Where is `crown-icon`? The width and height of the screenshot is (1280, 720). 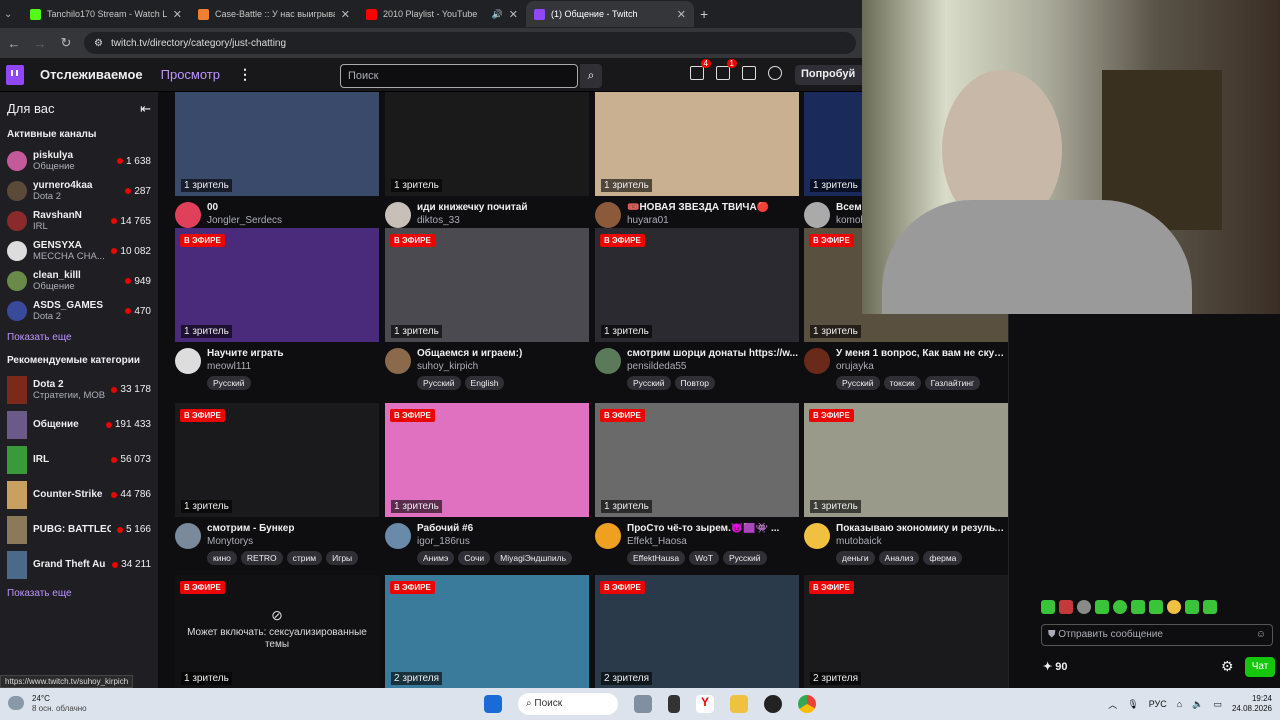 crown-icon is located at coordinates (775, 73).